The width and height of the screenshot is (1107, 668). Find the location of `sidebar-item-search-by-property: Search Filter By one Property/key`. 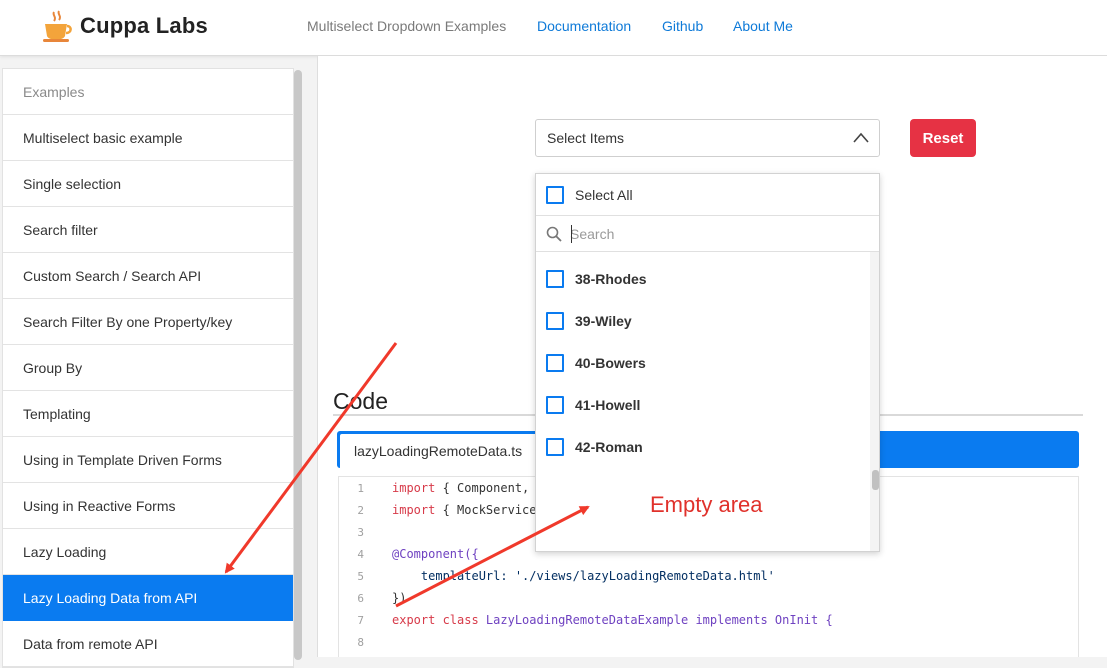

sidebar-item-search-by-property: Search Filter By one Property/key is located at coordinates (148, 322).